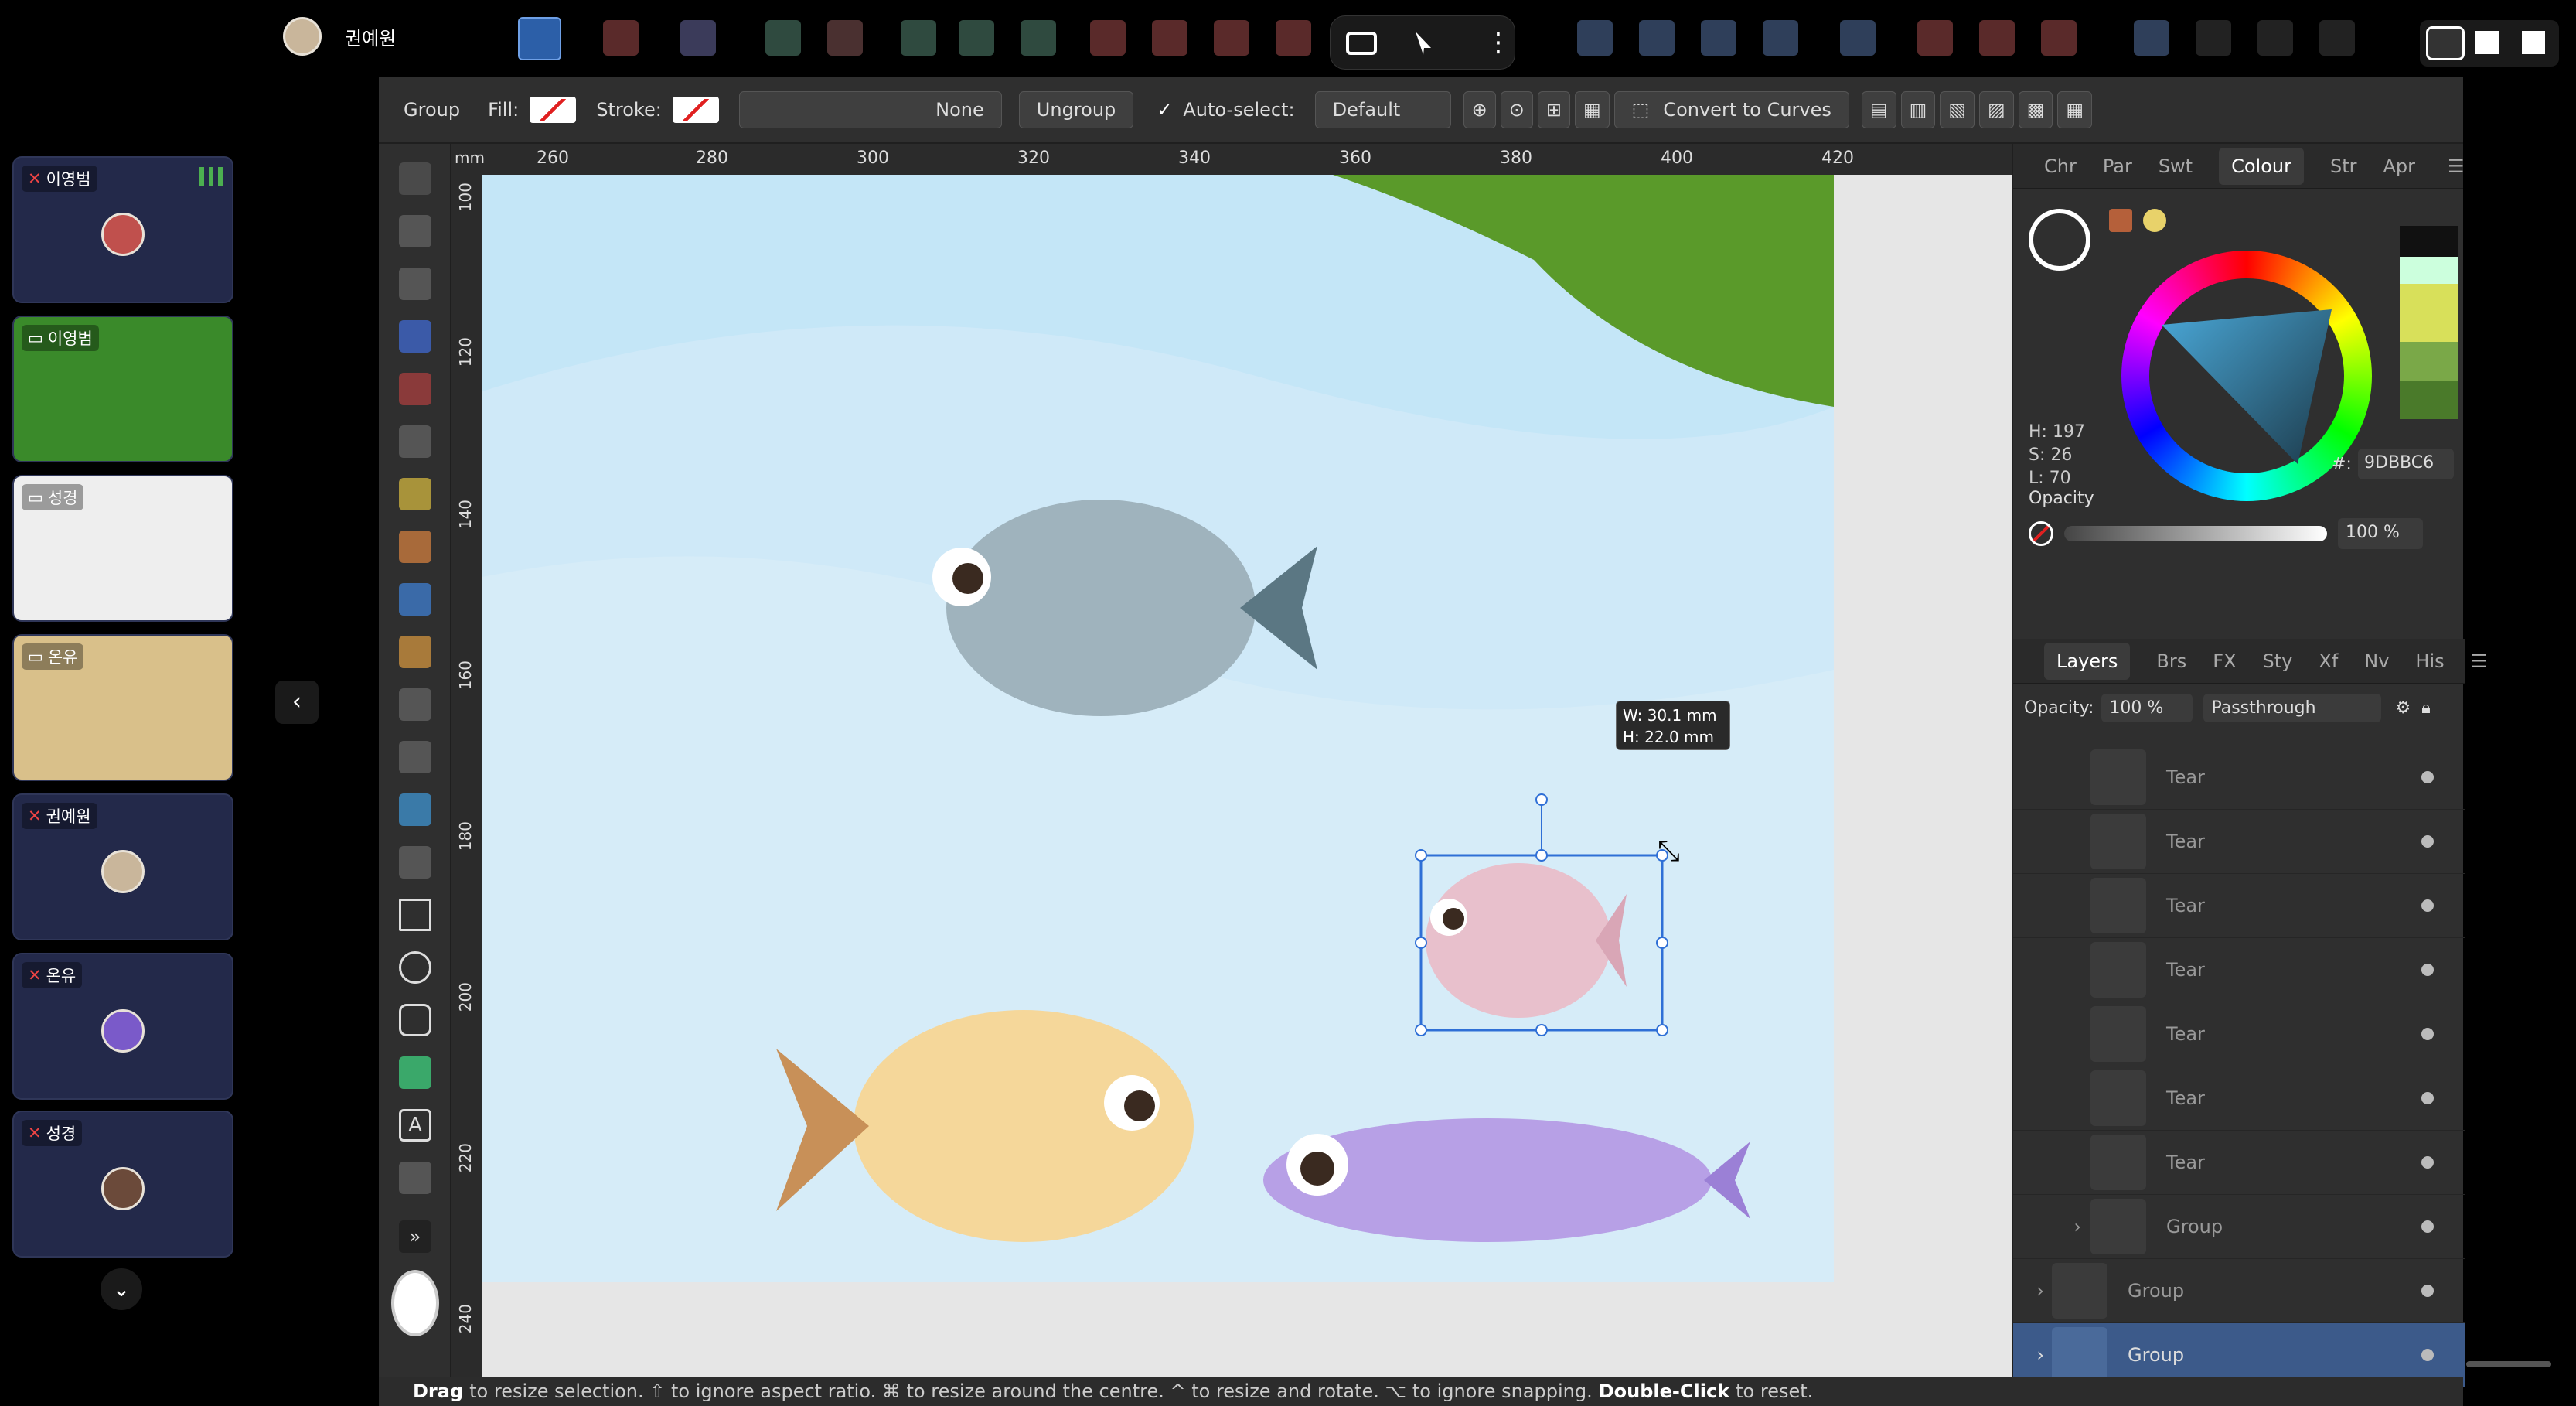  I want to click on pixel-brush-icon, so click(415, 652).